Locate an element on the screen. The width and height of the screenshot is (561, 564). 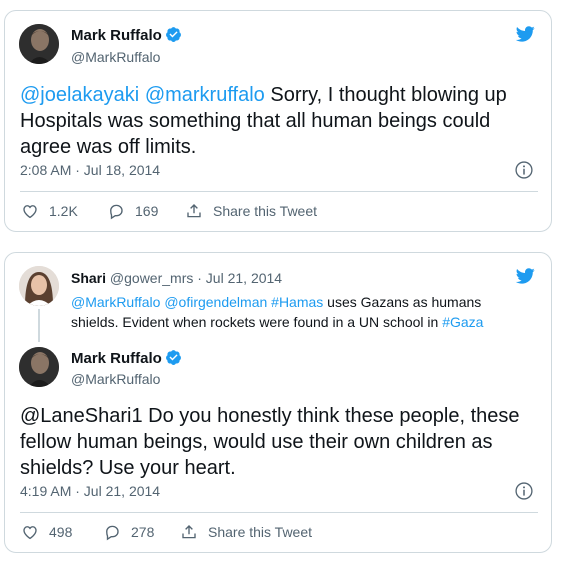
like-button: 498 is located at coordinates (46, 532).